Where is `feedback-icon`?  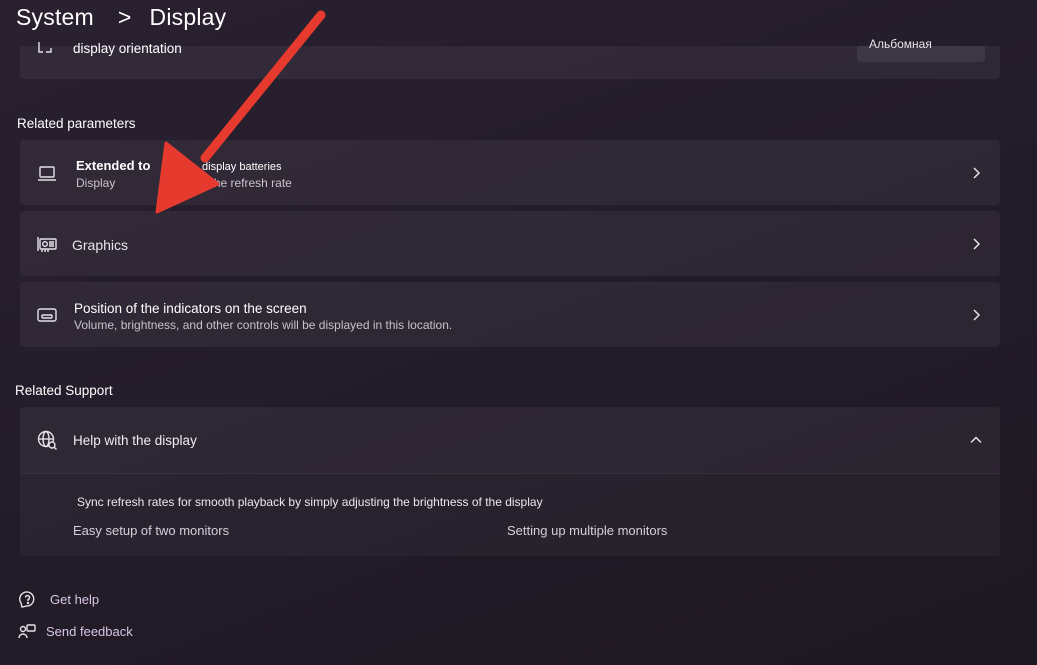
feedback-icon is located at coordinates (27, 632).